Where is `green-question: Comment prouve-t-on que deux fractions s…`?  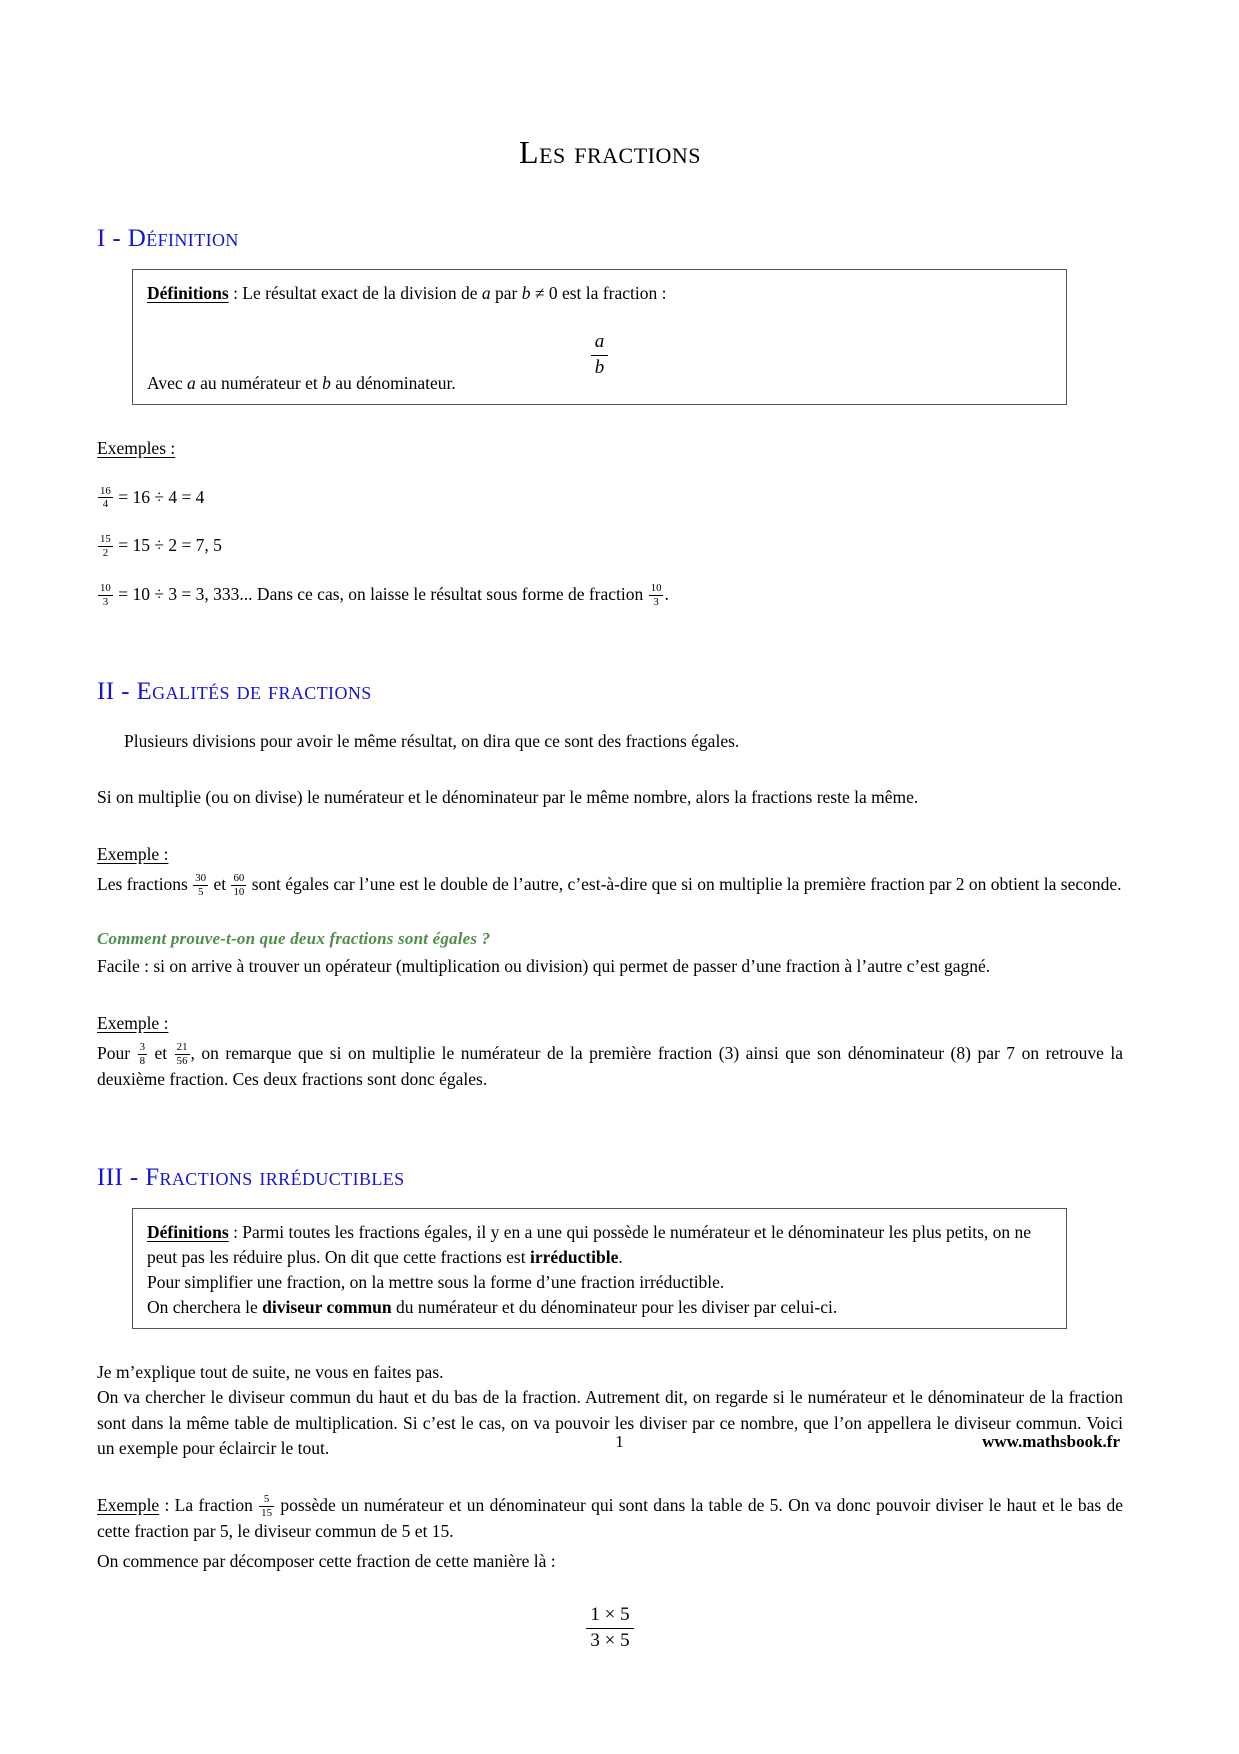 green-question: Comment prouve-t-on que deux fractions s… is located at coordinates (294, 939).